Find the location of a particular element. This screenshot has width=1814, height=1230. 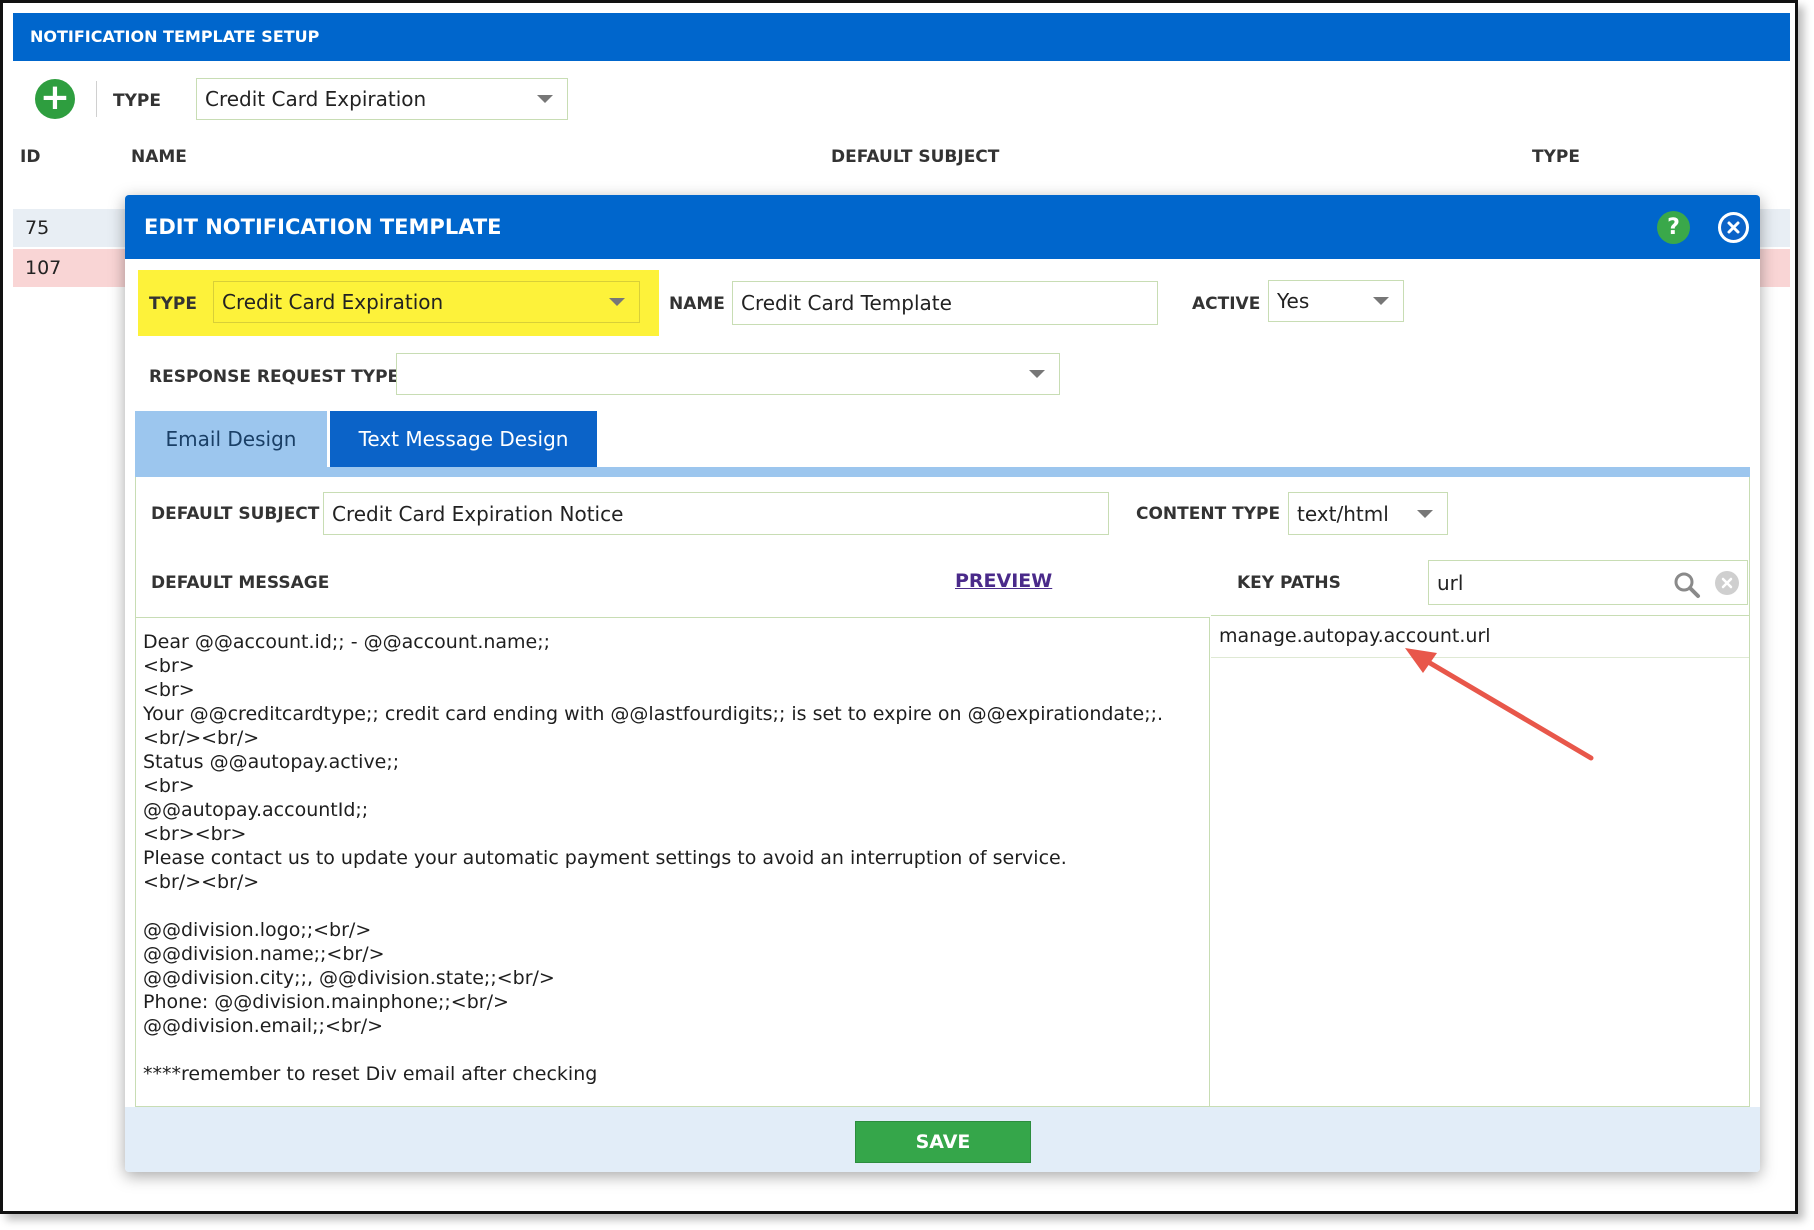

message-line: Dear @@account.id;; - @@account.name;; is located at coordinates (347, 642).